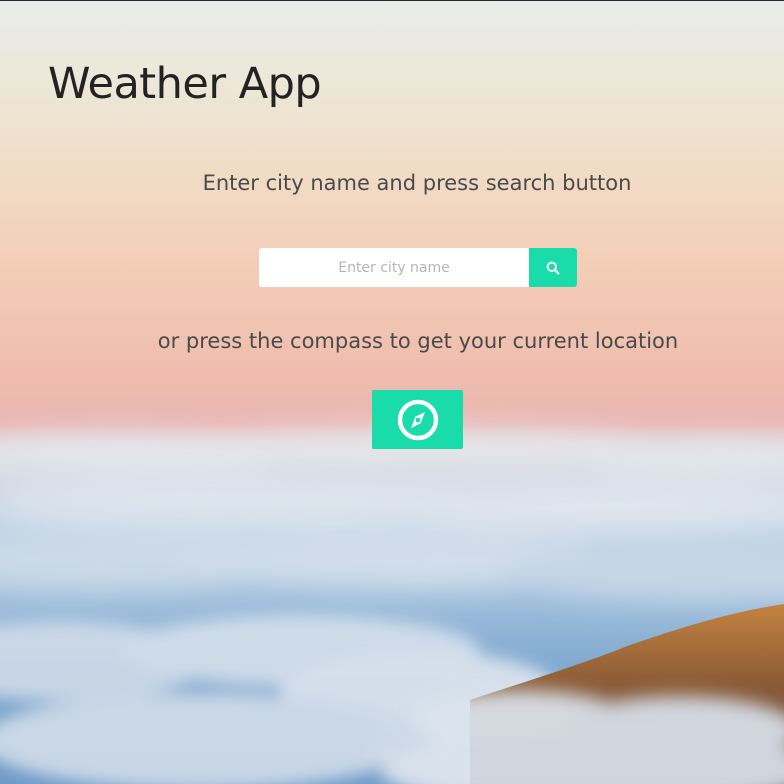 The height and width of the screenshot is (784, 784). Describe the element at coordinates (185, 84) in the screenshot. I see `app-title: Weather App` at that location.